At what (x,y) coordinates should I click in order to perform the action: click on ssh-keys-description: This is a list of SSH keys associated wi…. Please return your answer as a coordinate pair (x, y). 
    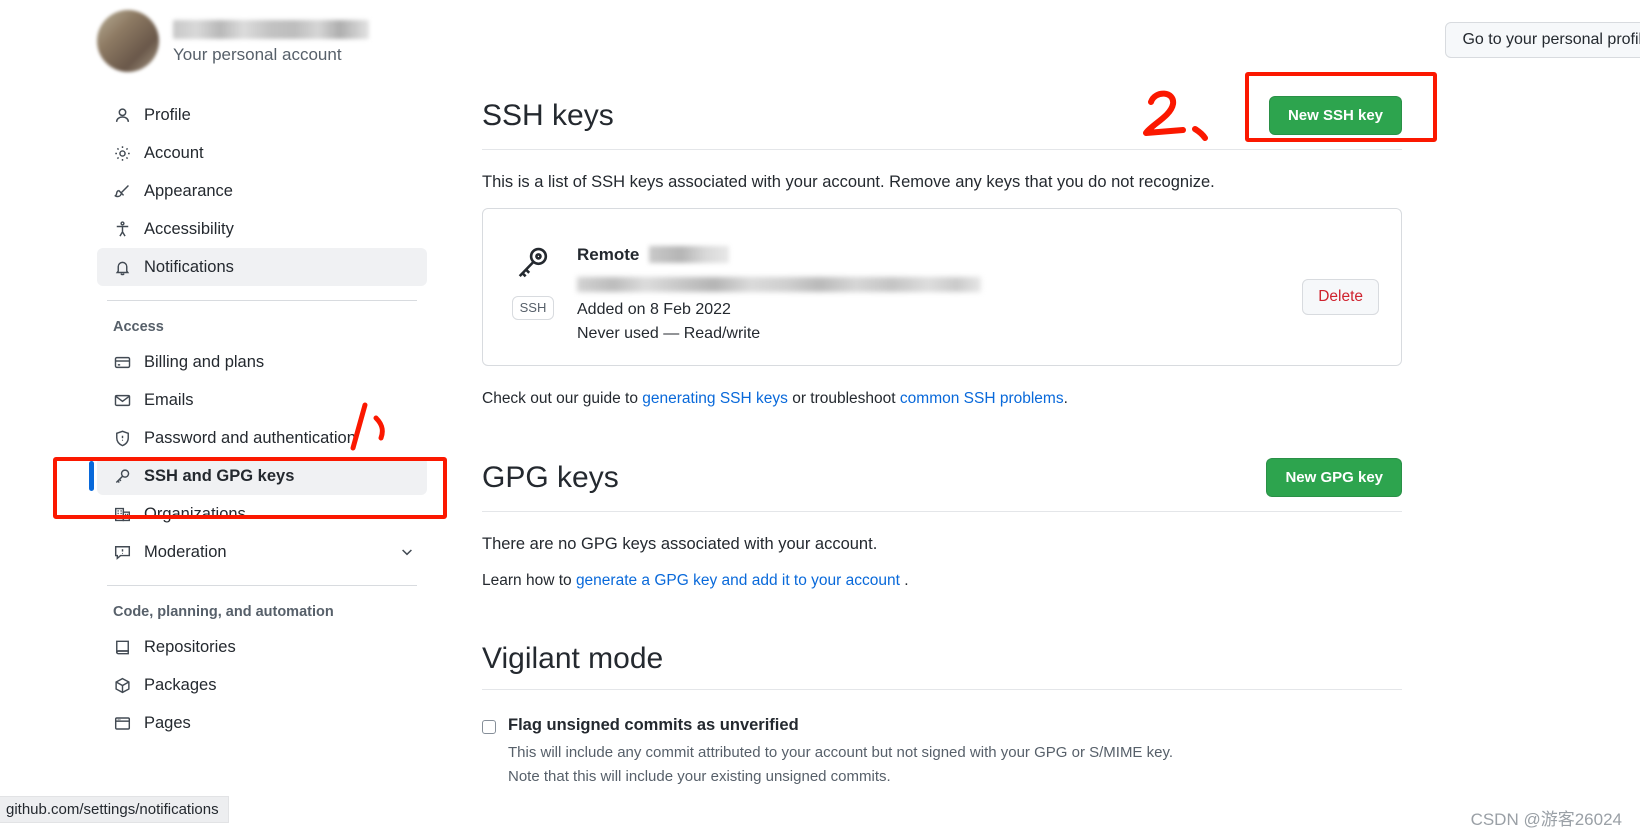
    Looking at the image, I should click on (848, 182).